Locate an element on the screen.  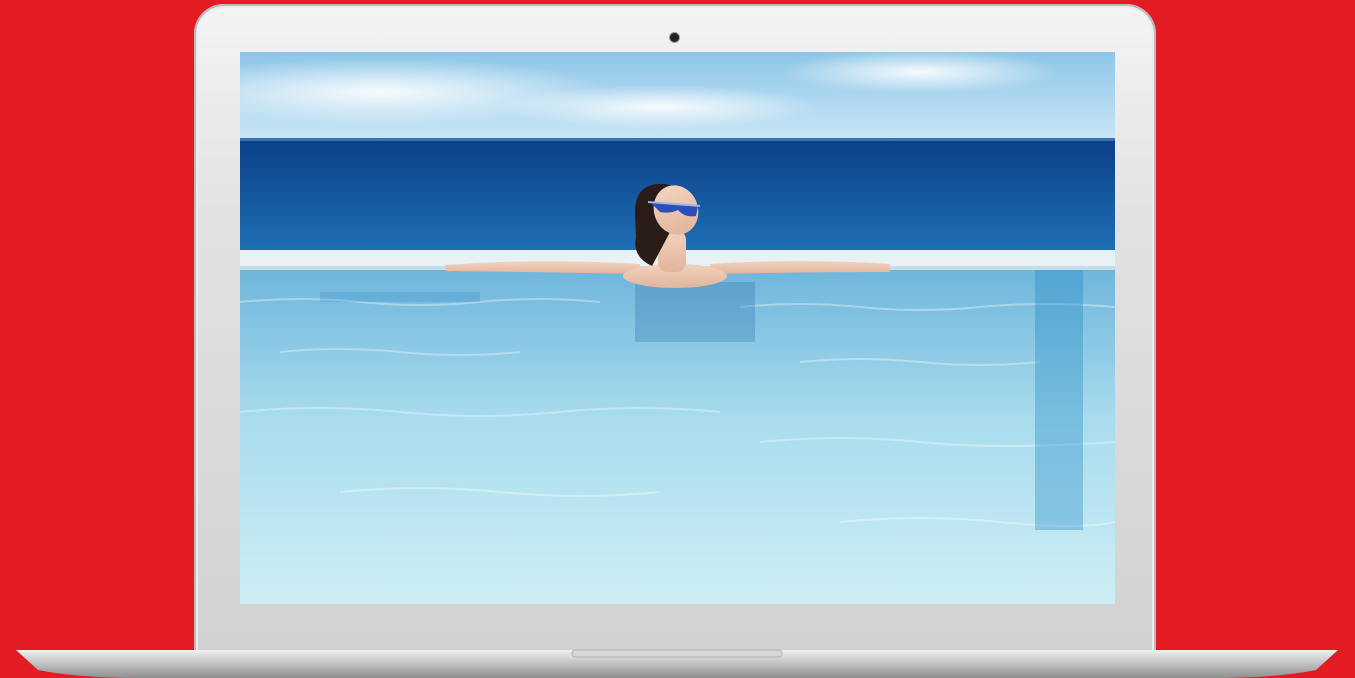
pool-wall-reflection is located at coordinates (1059, 400).